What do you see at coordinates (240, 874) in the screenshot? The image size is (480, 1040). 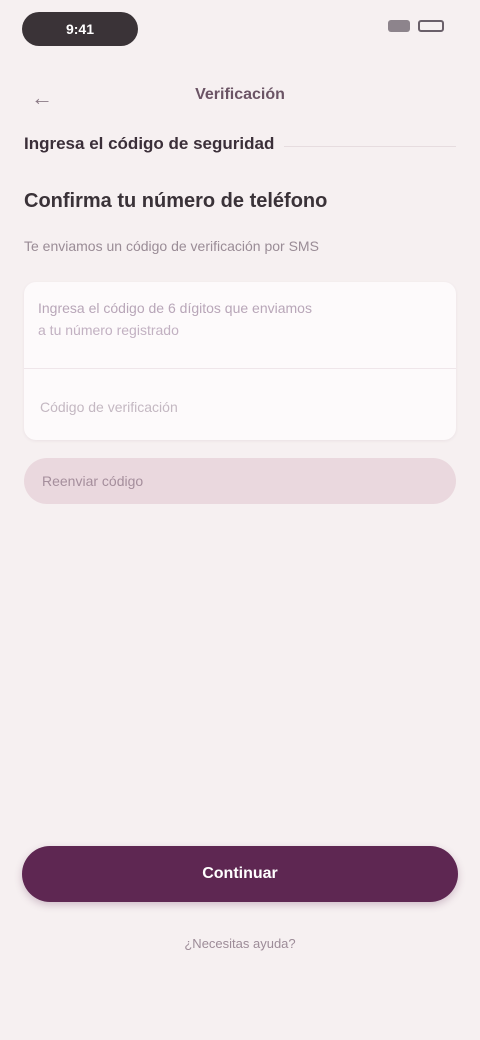 I see `continue-button: Continuar` at bounding box center [240, 874].